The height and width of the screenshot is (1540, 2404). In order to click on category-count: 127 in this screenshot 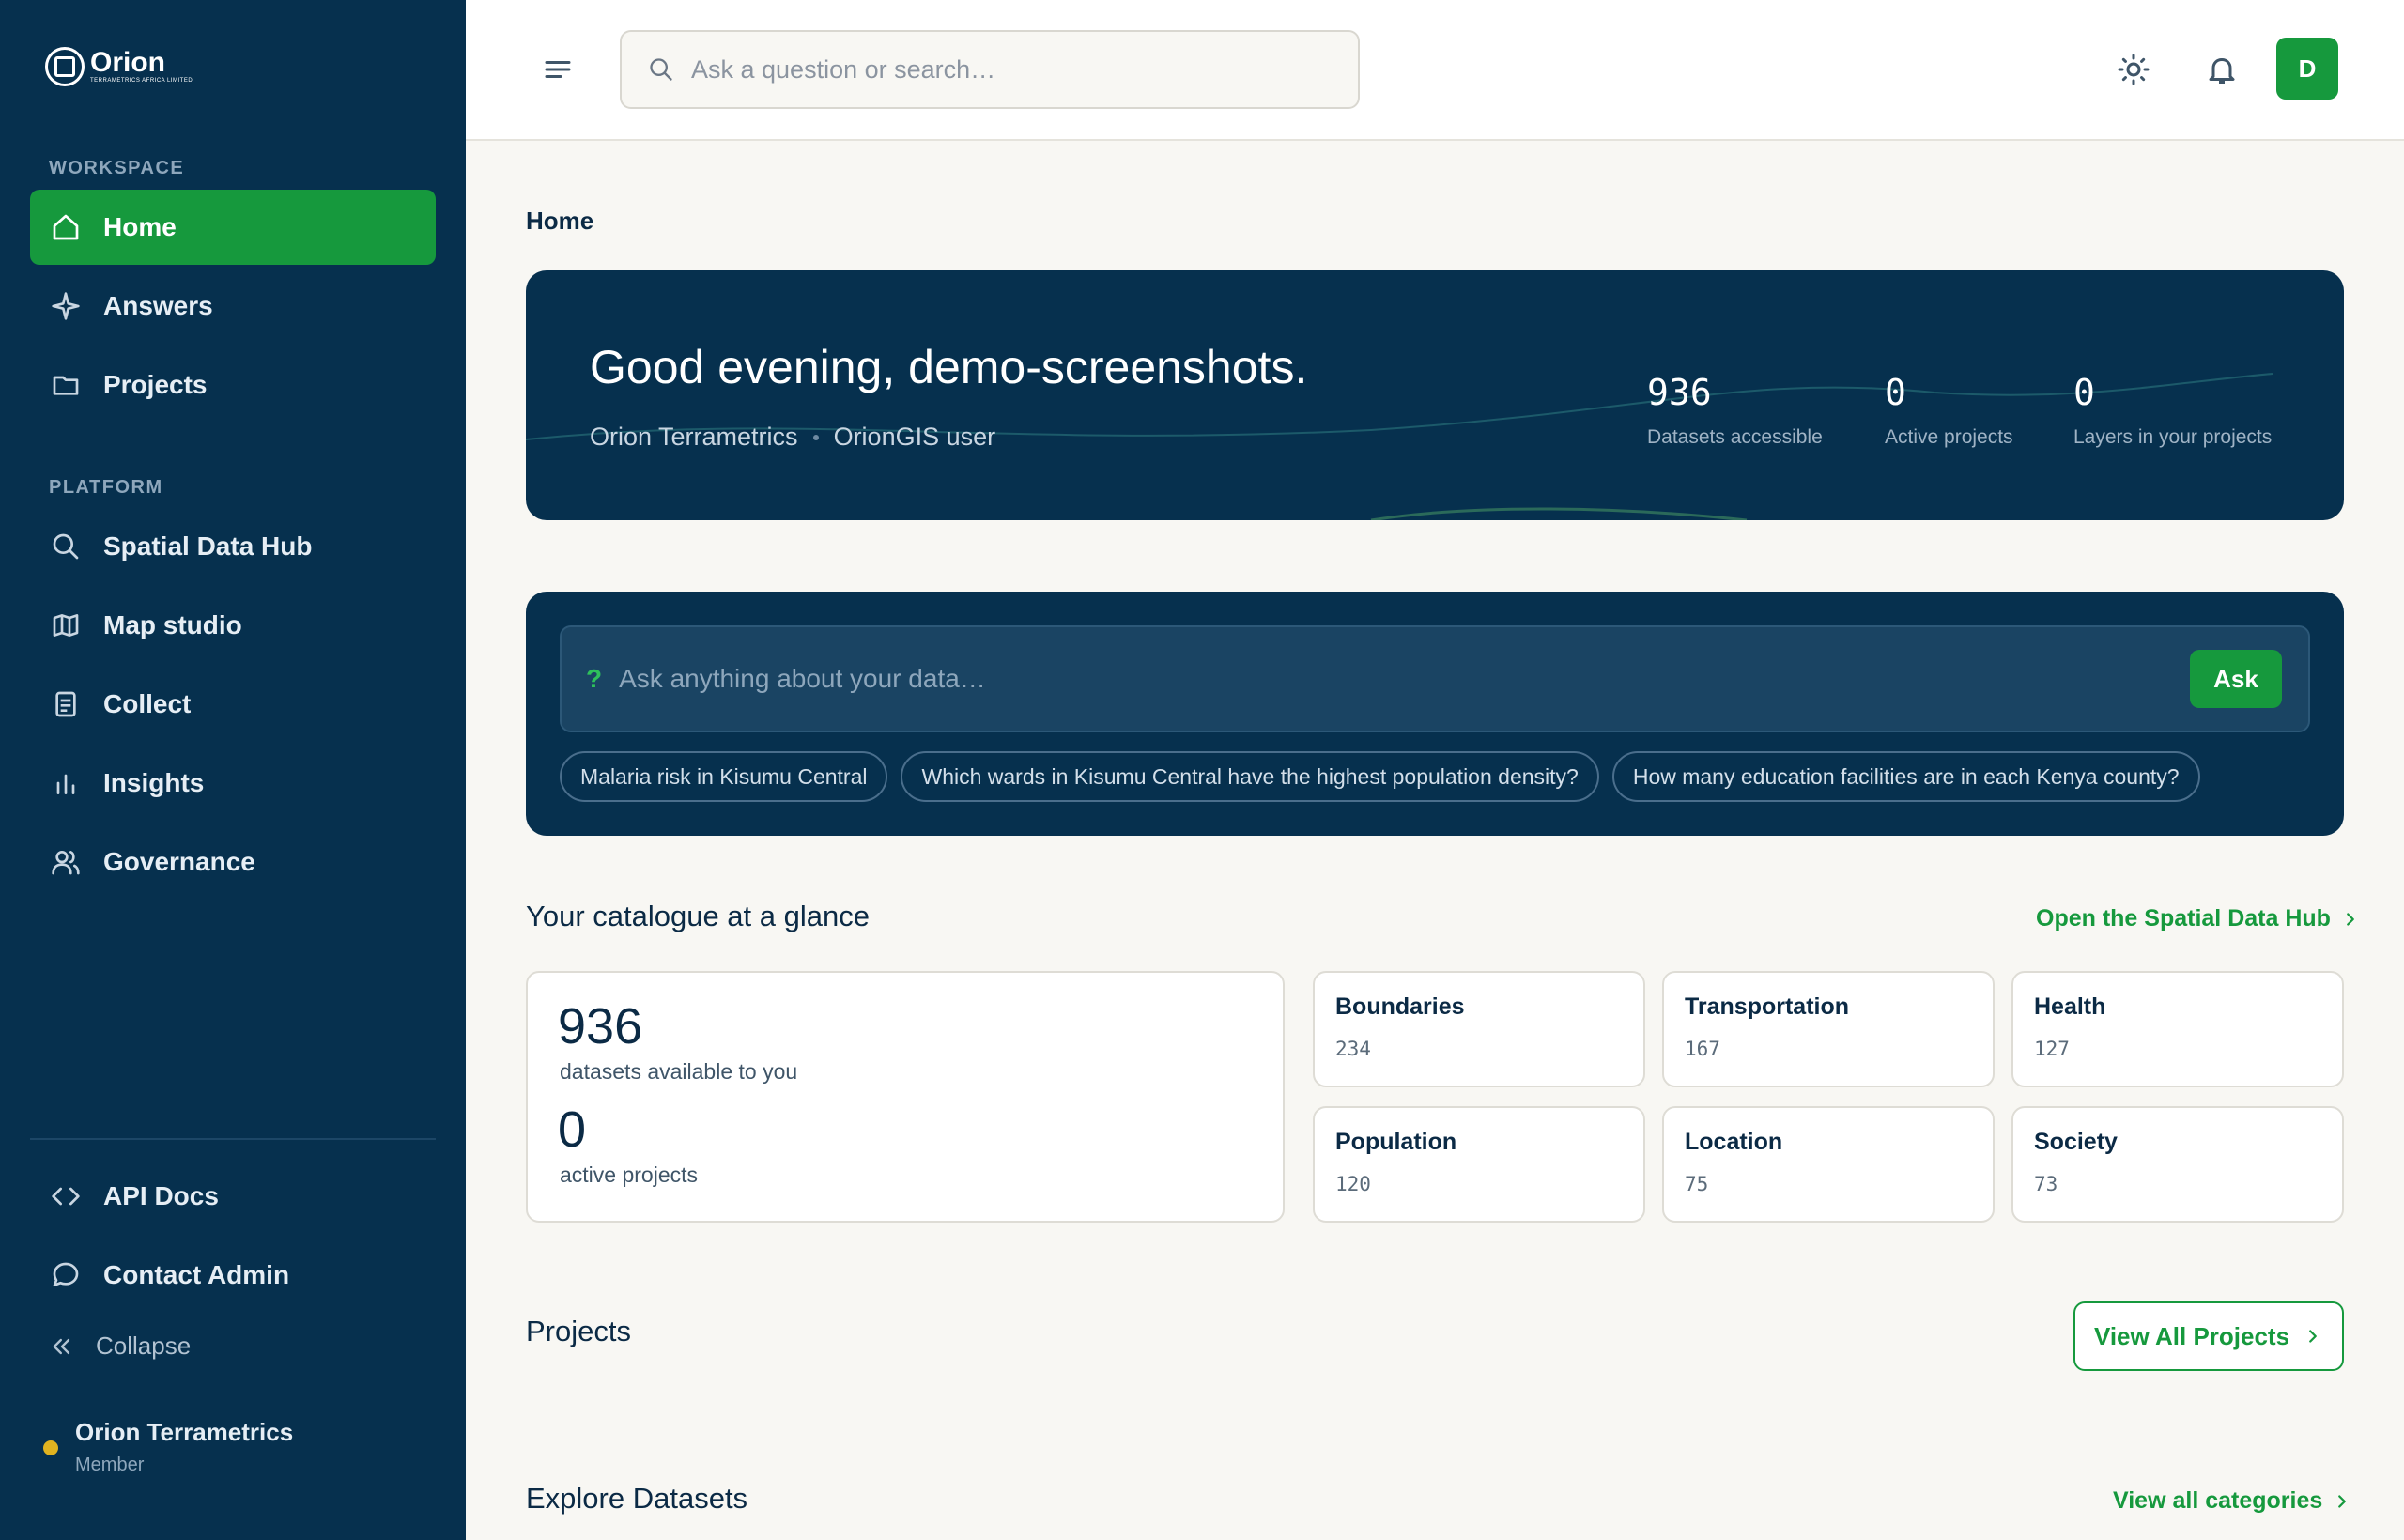, I will do `click(2052, 1049)`.